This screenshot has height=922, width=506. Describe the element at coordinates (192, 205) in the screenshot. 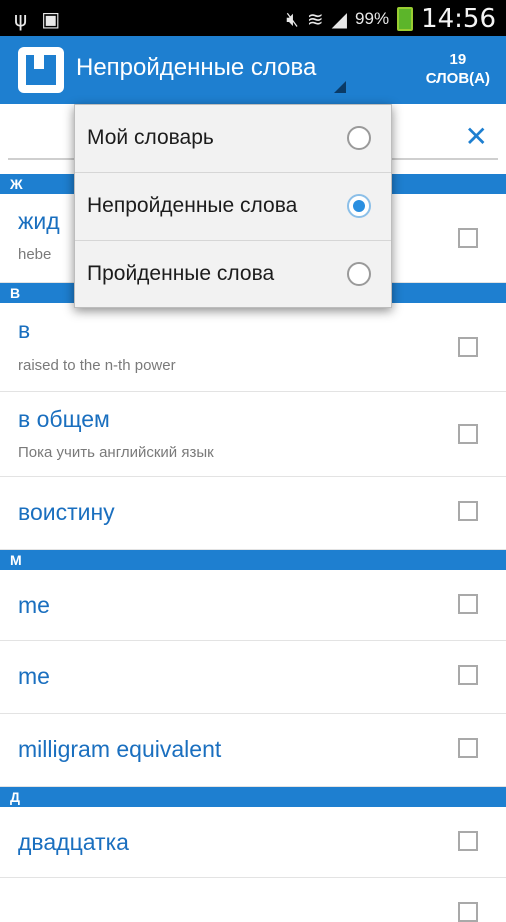

I see `menu-item-label: Непройденные слова` at that location.